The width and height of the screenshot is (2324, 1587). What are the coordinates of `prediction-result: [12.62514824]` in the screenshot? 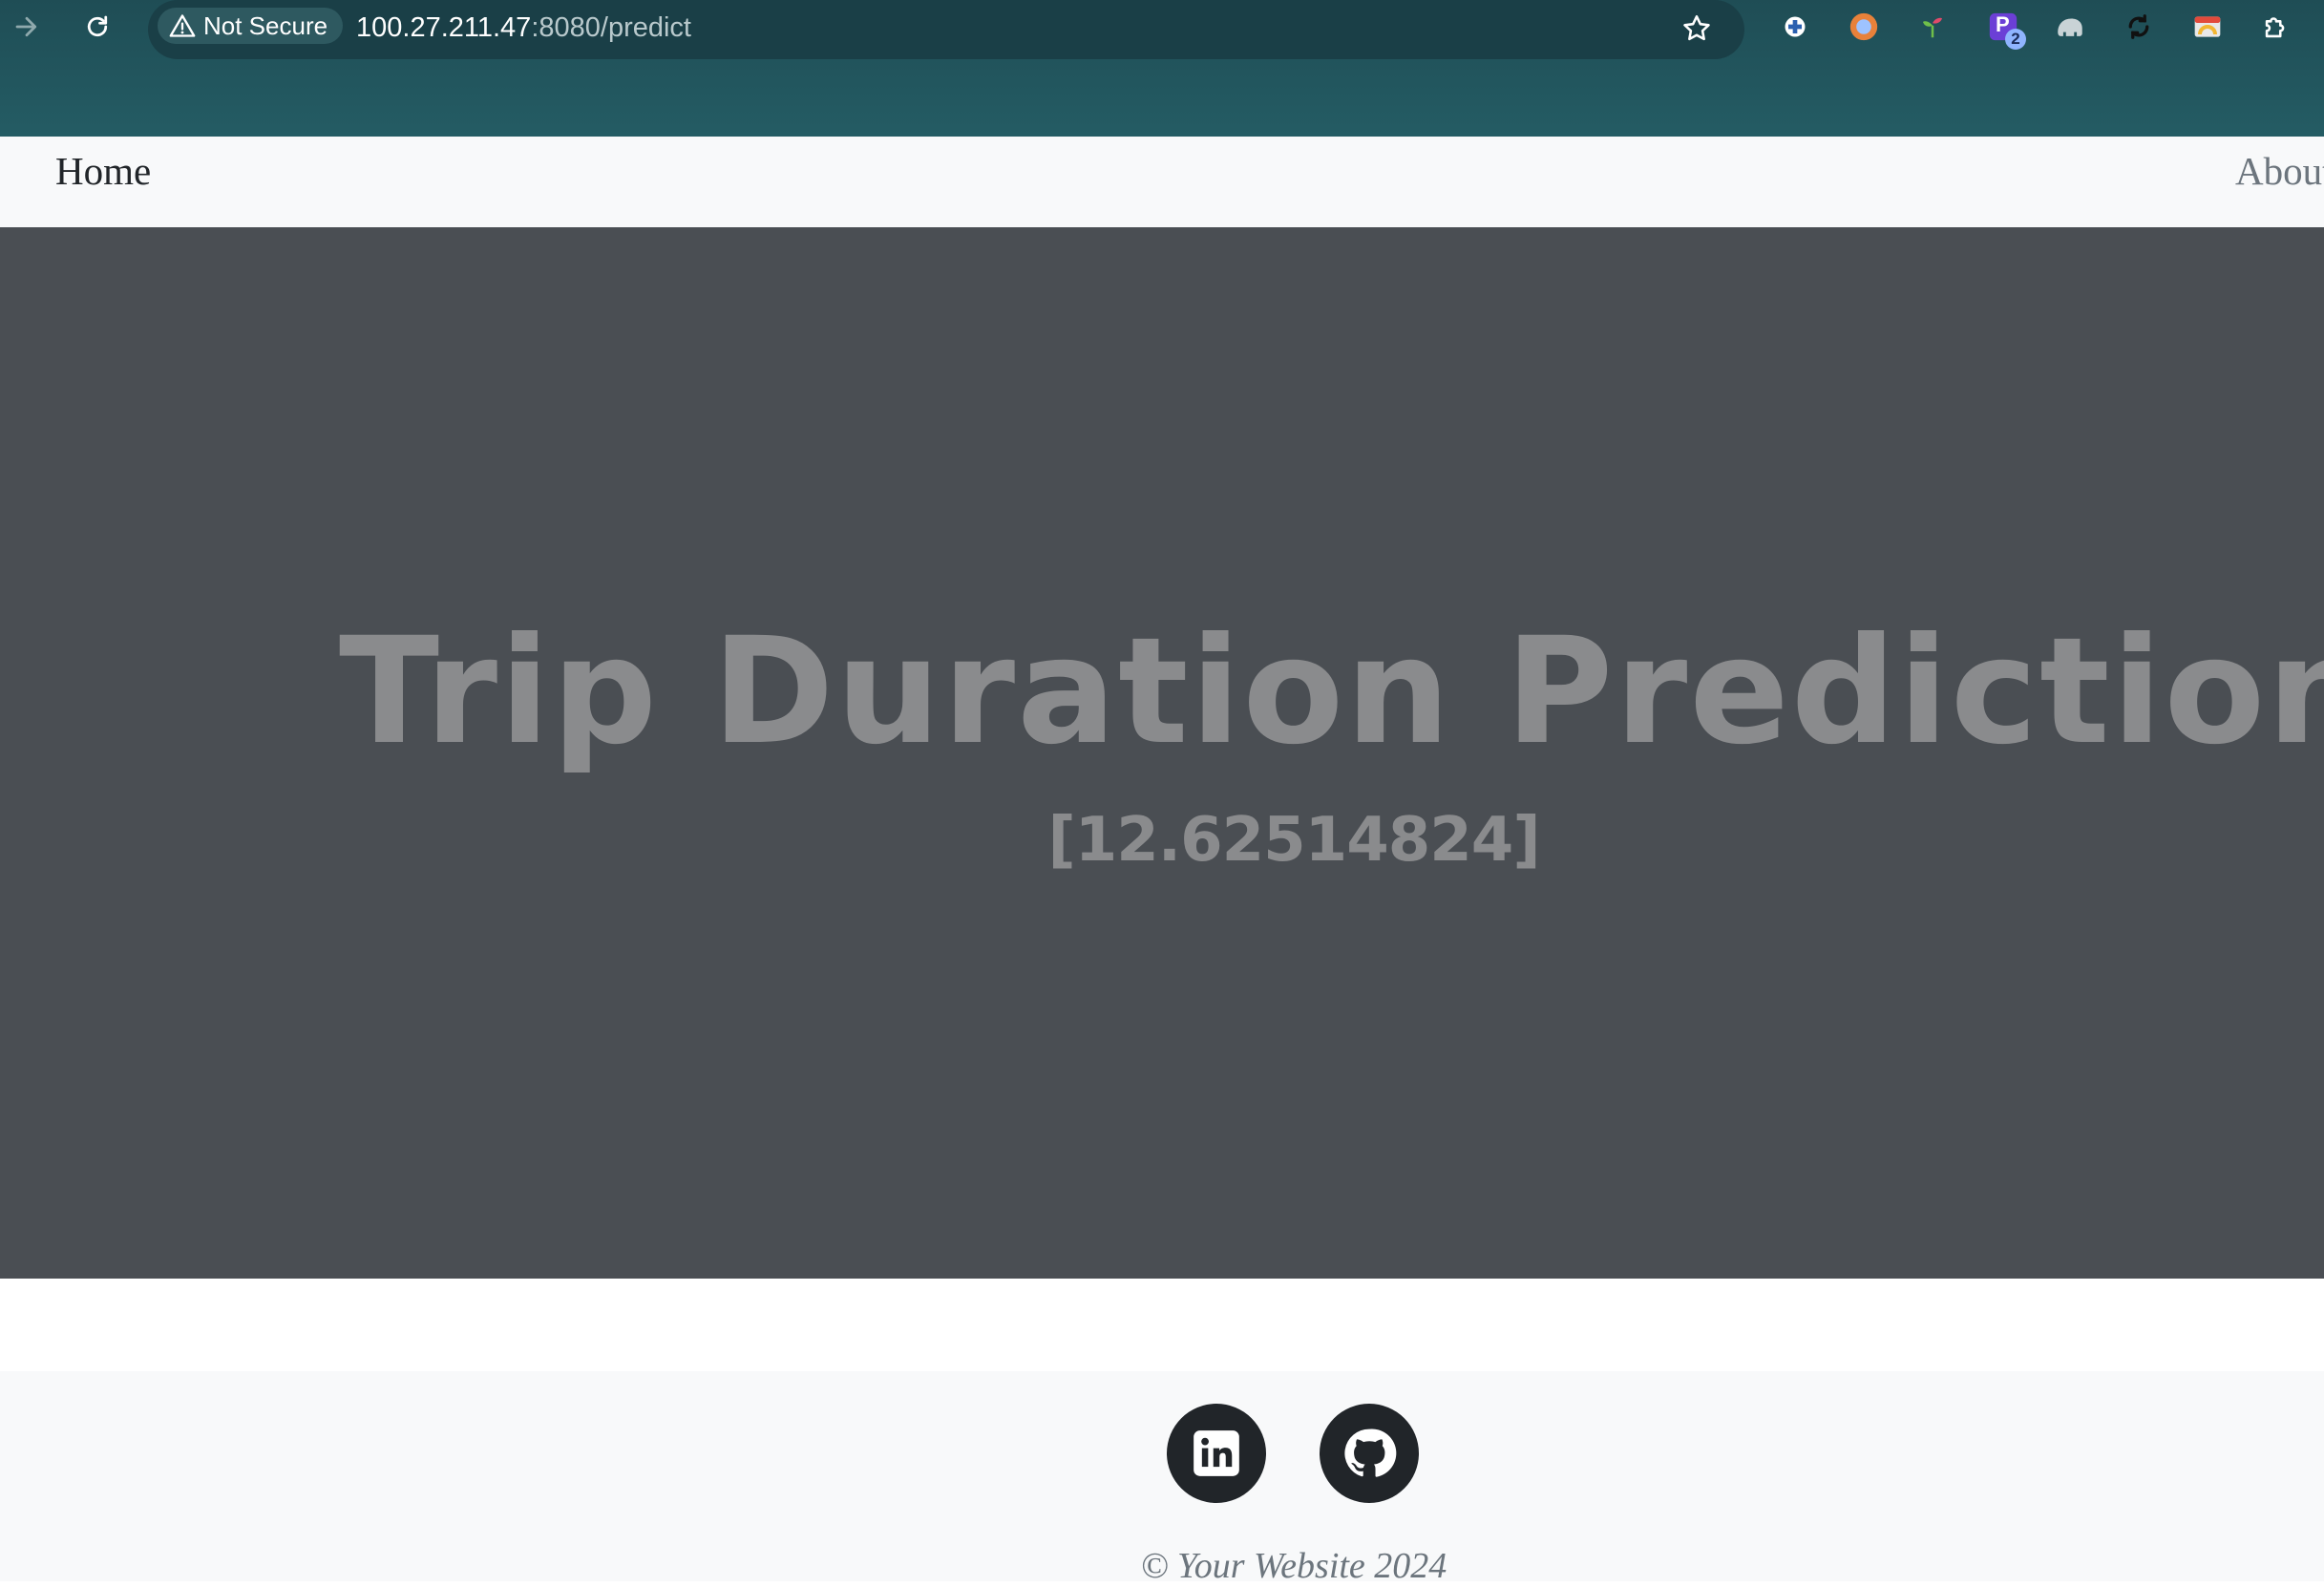 It's located at (1293, 840).